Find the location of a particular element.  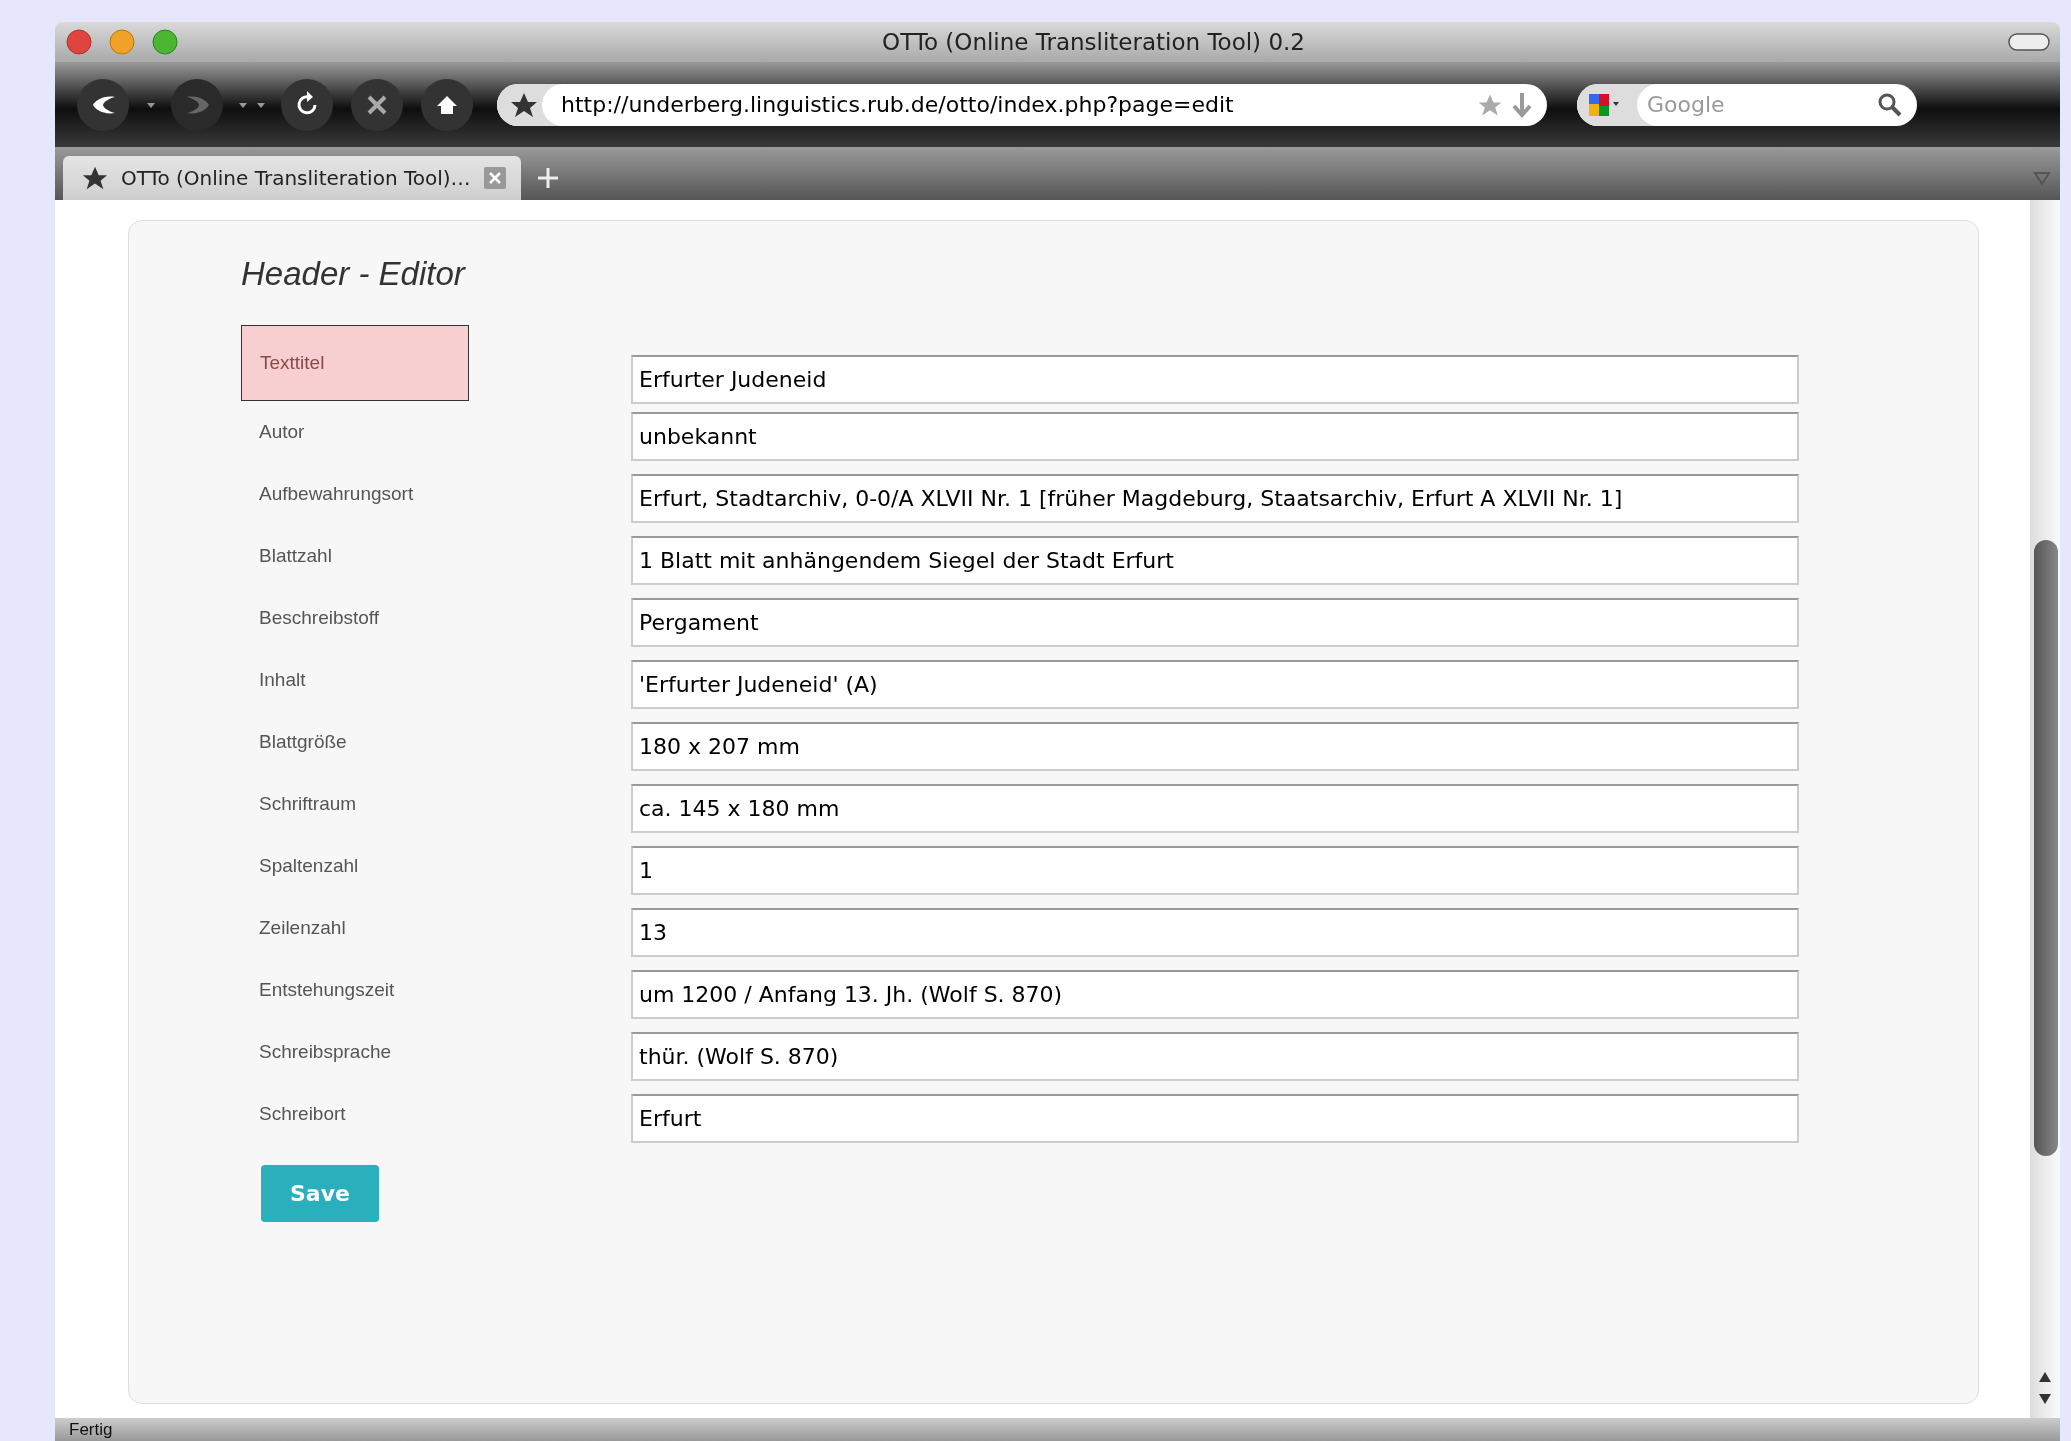

field-label: Inhalt is located at coordinates (282, 680).